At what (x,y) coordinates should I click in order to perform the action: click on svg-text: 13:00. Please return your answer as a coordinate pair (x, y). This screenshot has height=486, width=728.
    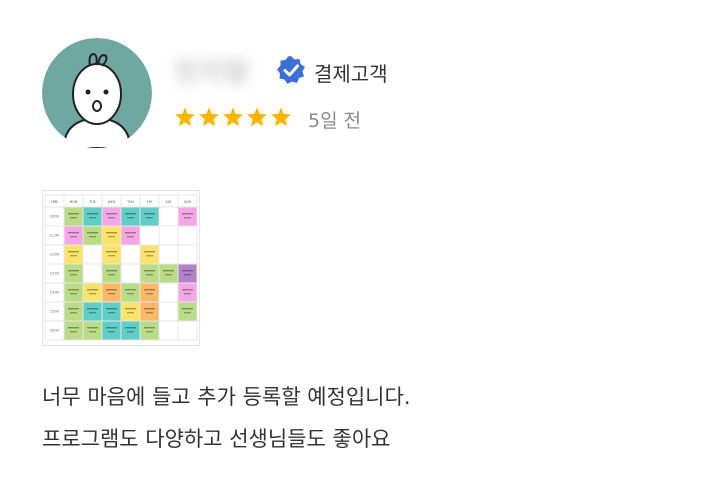
    Looking at the image, I should click on (54, 274).